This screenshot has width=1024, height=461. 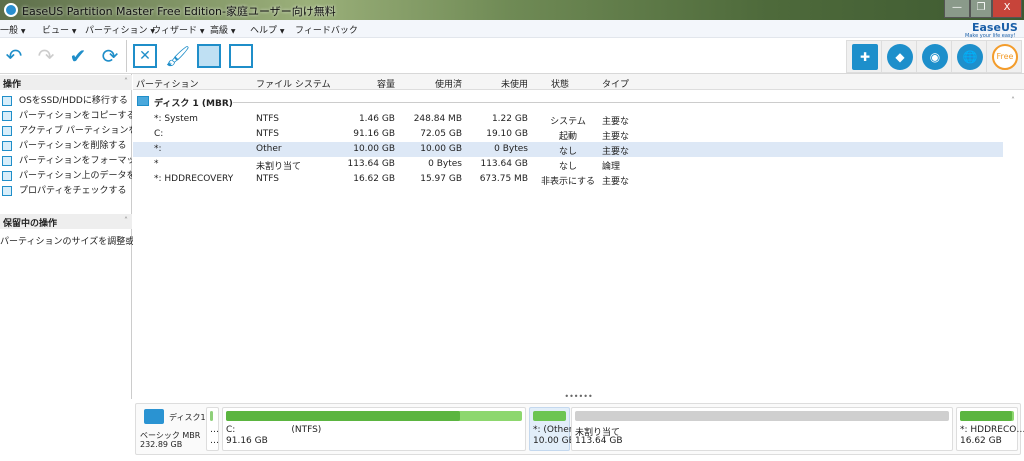 I want to click on disk-divider, so click(x=616, y=102).